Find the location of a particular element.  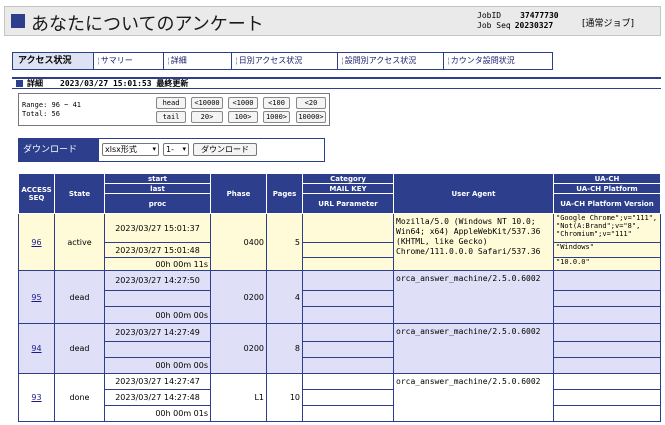

start-cell: 2023/03/27 15:01:37 is located at coordinates (157, 228).